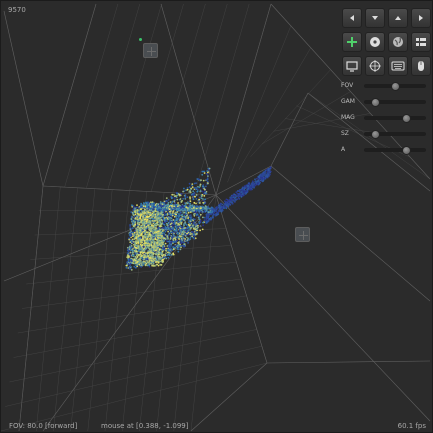 This screenshot has height=433, width=433. I want to click on pan-up-button, so click(398, 18).